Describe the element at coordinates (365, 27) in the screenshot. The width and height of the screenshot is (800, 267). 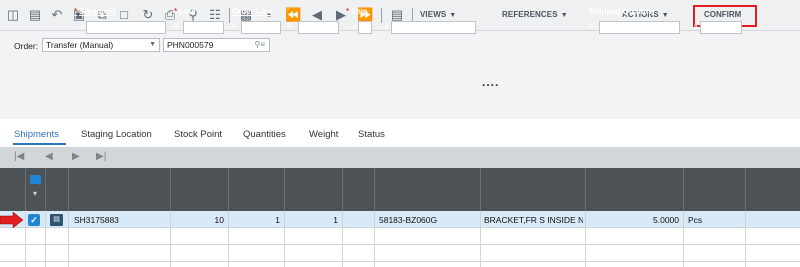
I see `item-segment-filter-input` at that location.